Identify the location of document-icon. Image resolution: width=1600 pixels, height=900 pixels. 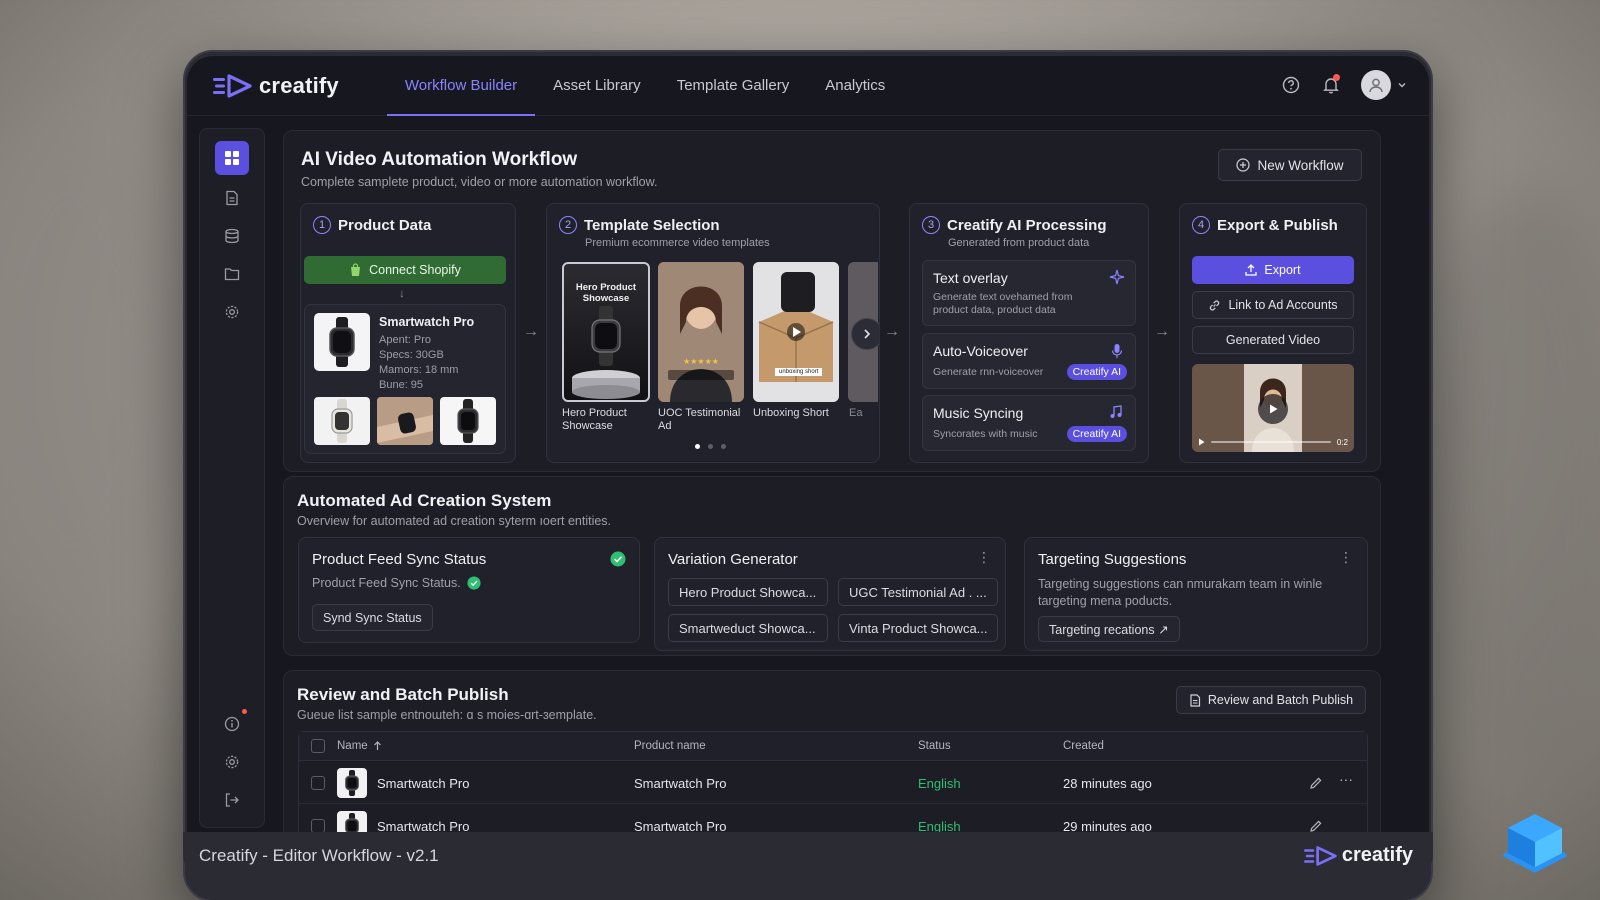
(232, 198).